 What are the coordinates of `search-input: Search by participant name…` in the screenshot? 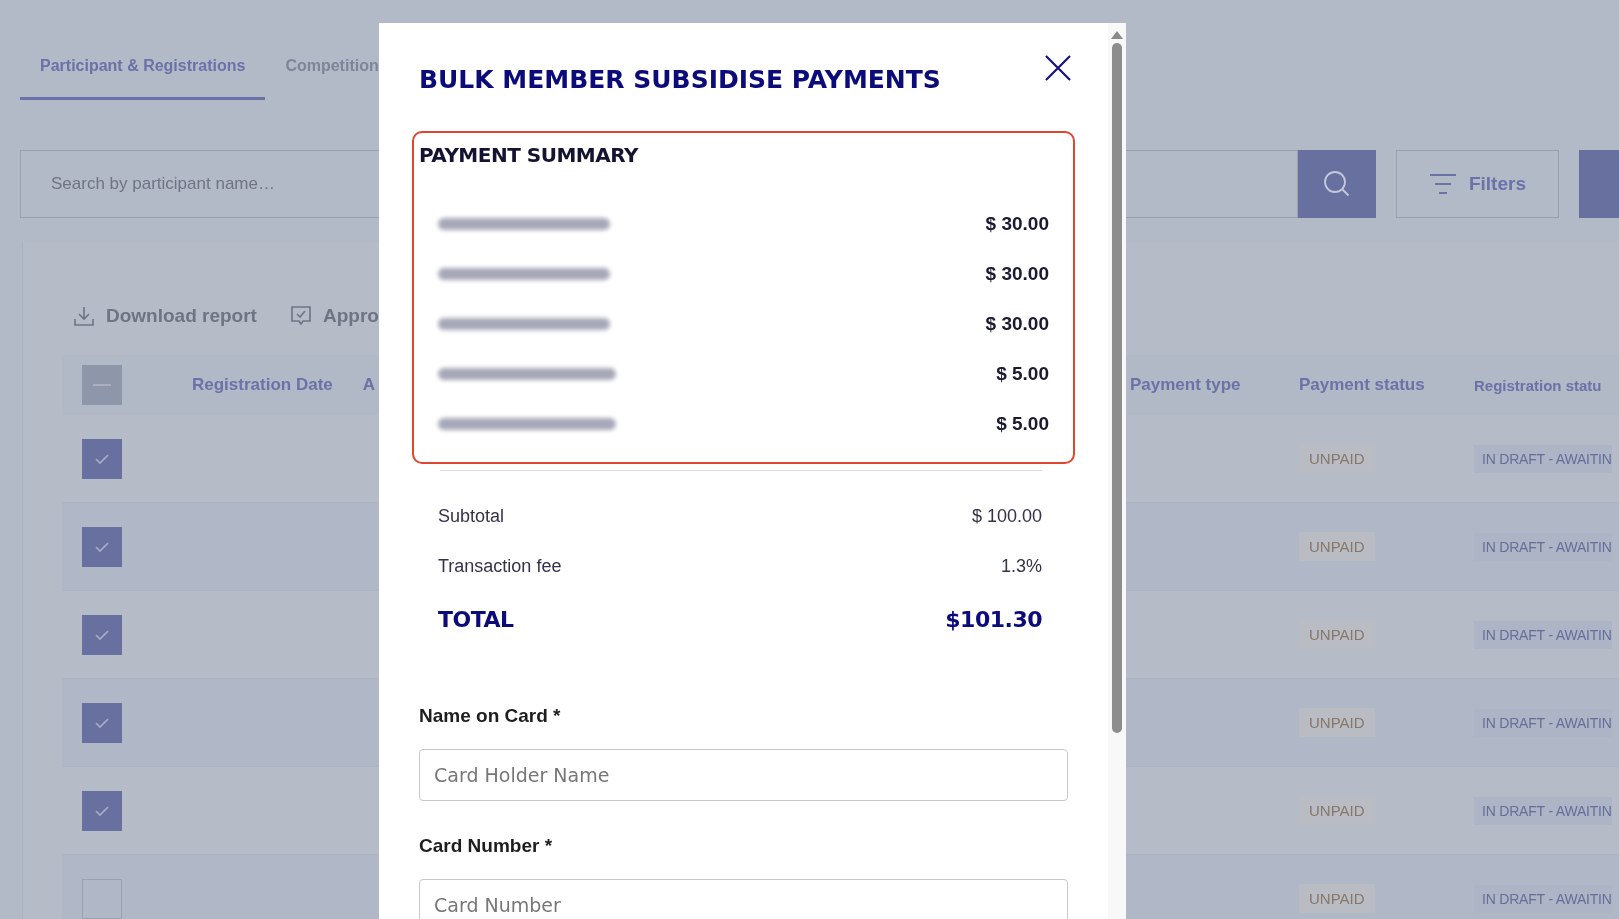 It's located at (200, 184).